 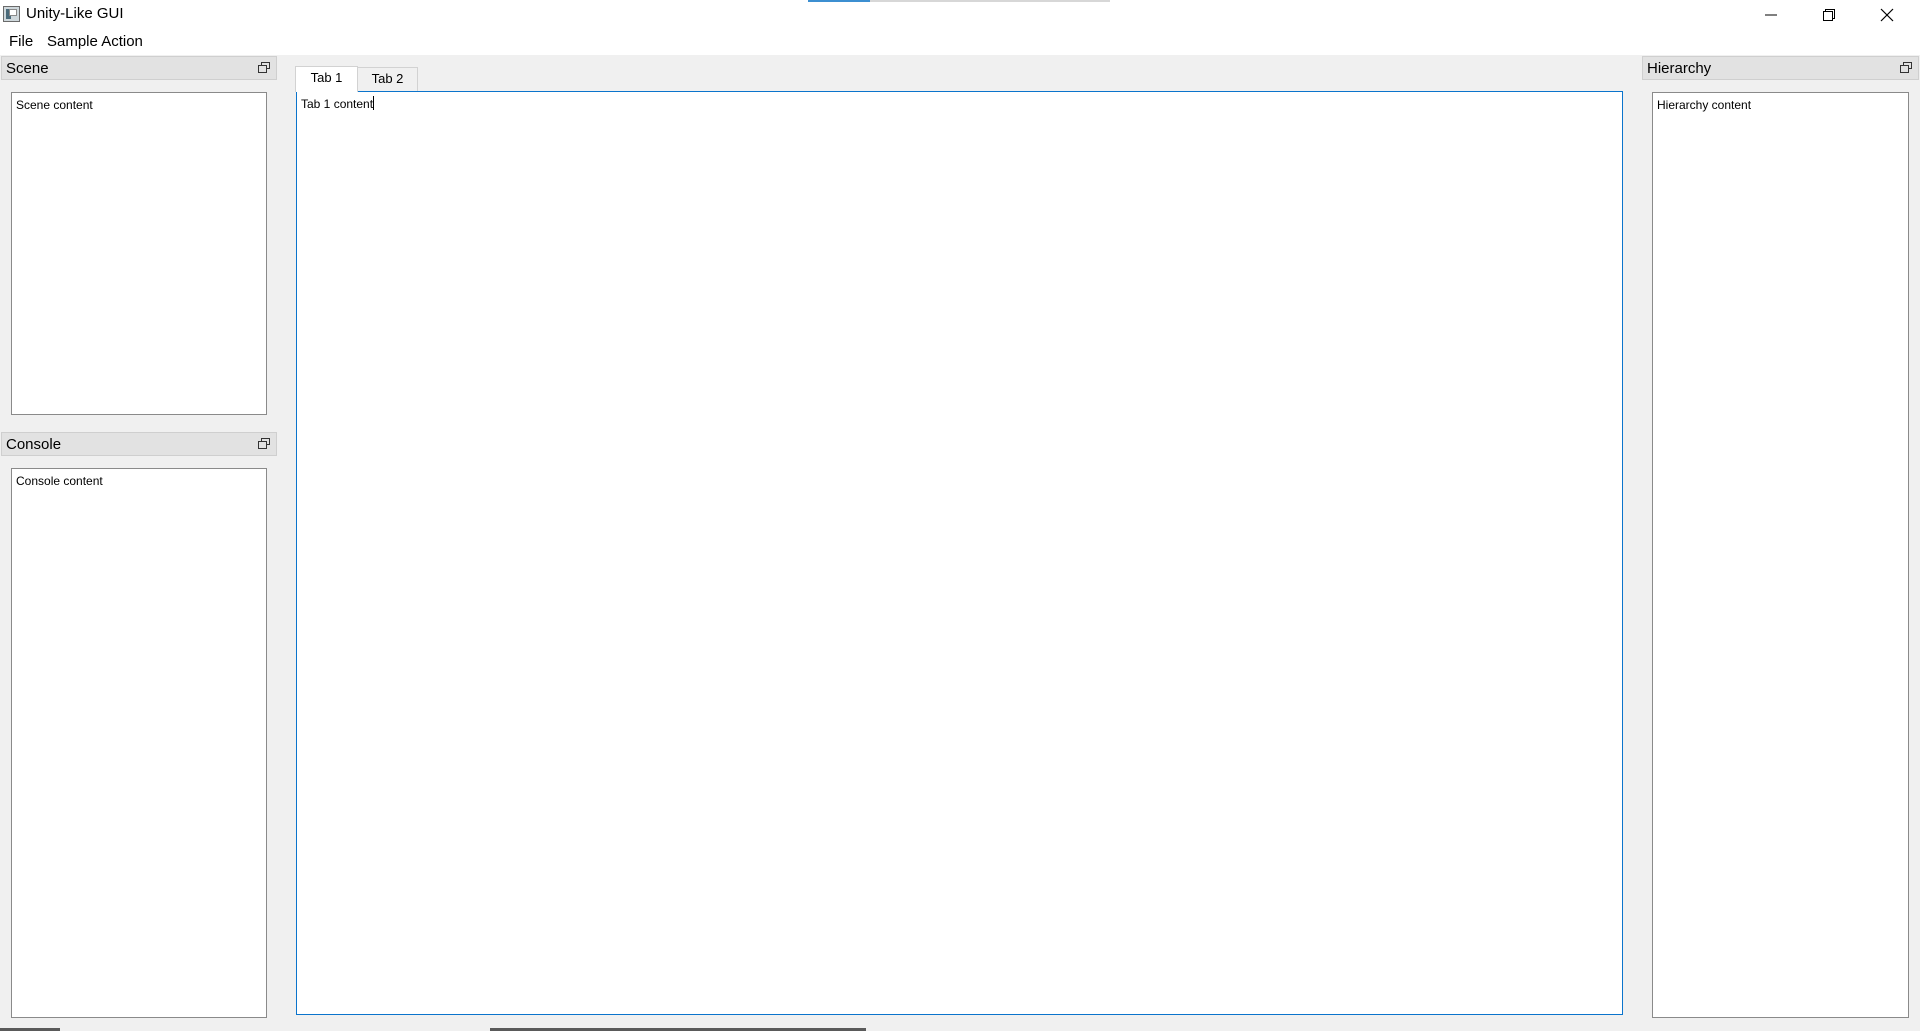 What do you see at coordinates (54, 105) in the screenshot?
I see `scene-content: Scene content` at bounding box center [54, 105].